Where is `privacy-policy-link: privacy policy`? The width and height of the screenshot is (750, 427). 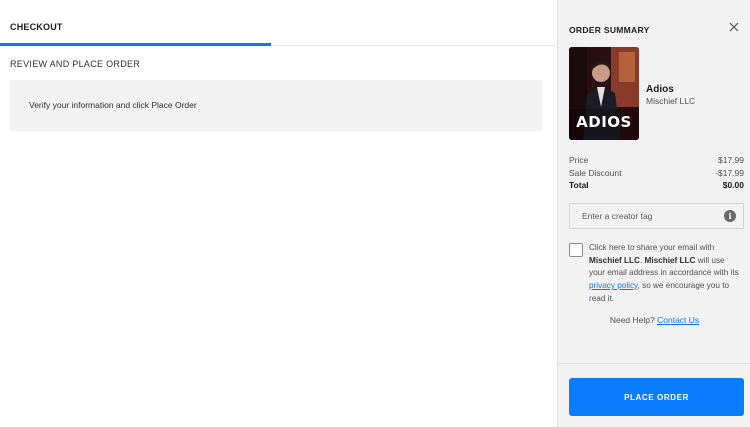
privacy-policy-link: privacy policy is located at coordinates (613, 285).